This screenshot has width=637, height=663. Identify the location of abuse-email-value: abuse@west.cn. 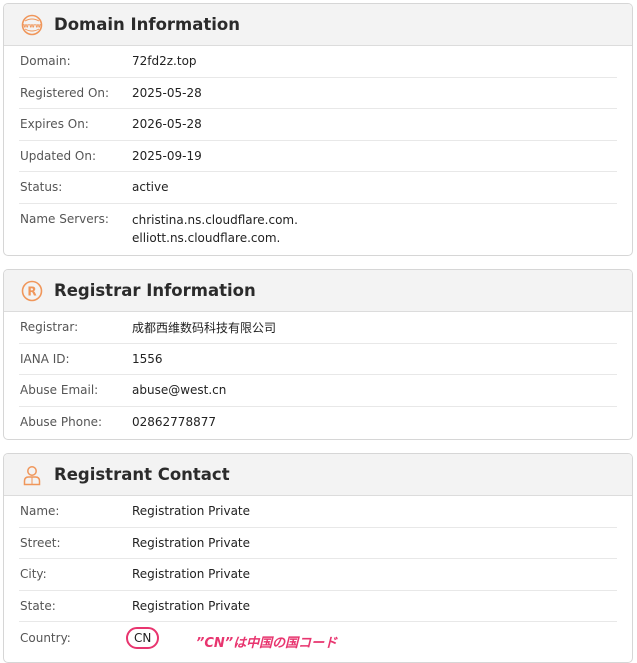
(179, 390).